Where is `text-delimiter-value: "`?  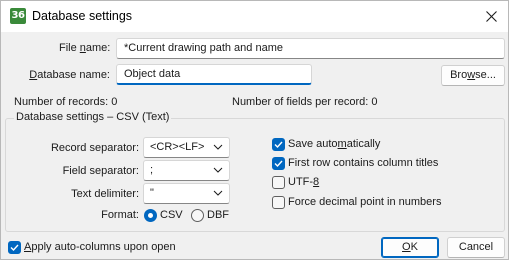 text-delimiter-value: " is located at coordinates (152, 193).